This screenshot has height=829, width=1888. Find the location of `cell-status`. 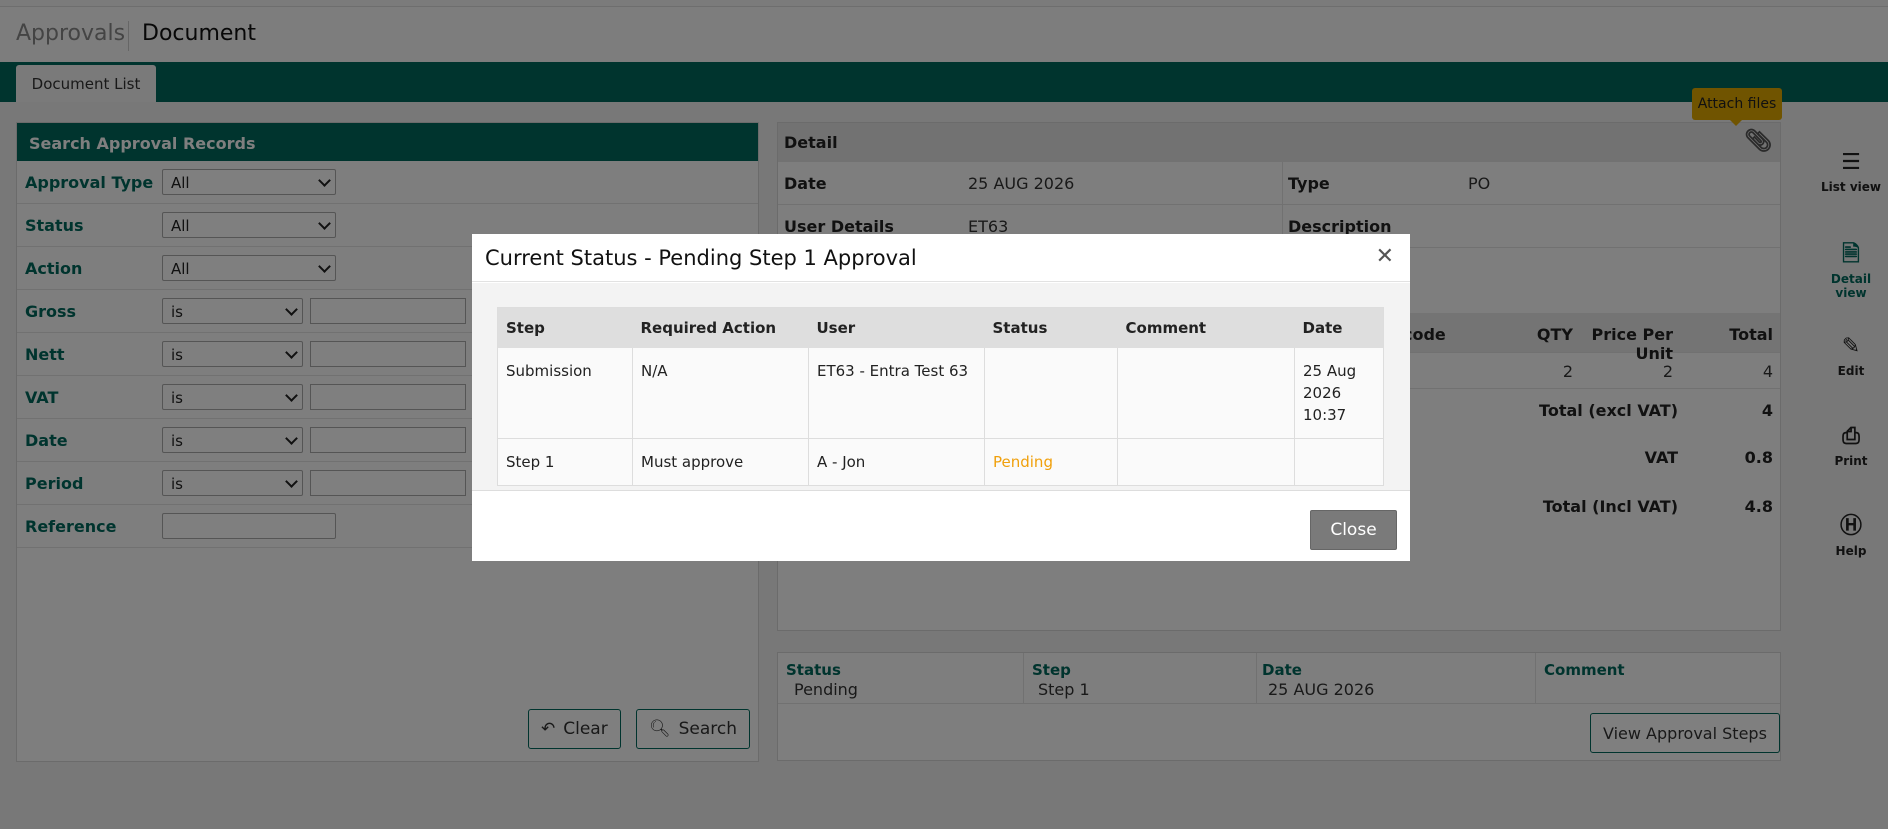

cell-status is located at coordinates (1051, 393).